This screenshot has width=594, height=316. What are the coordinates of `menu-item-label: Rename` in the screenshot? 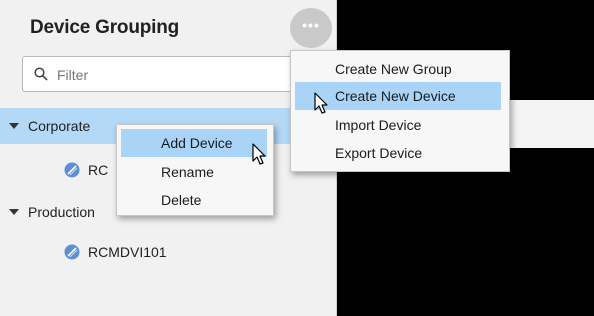 It's located at (187, 172).